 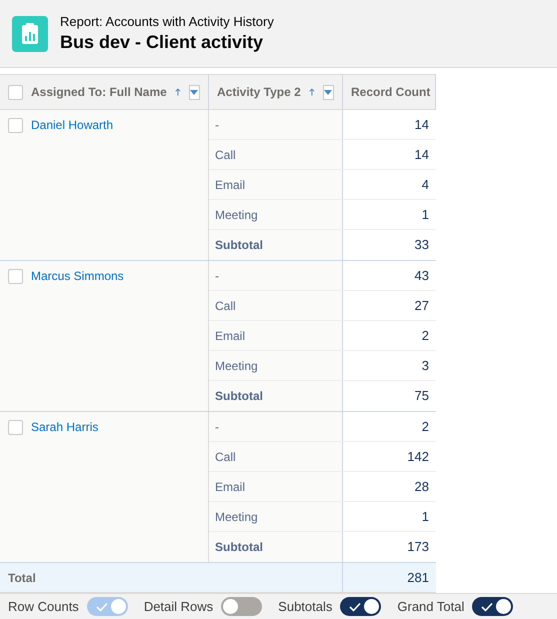 I want to click on table-cell-text: 43, so click(x=422, y=275).